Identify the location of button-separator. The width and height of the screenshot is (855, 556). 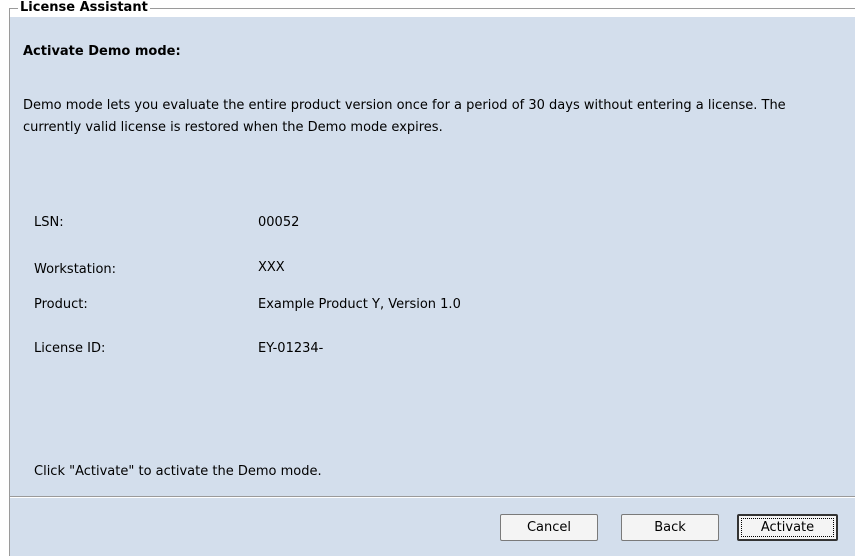
(432, 497).